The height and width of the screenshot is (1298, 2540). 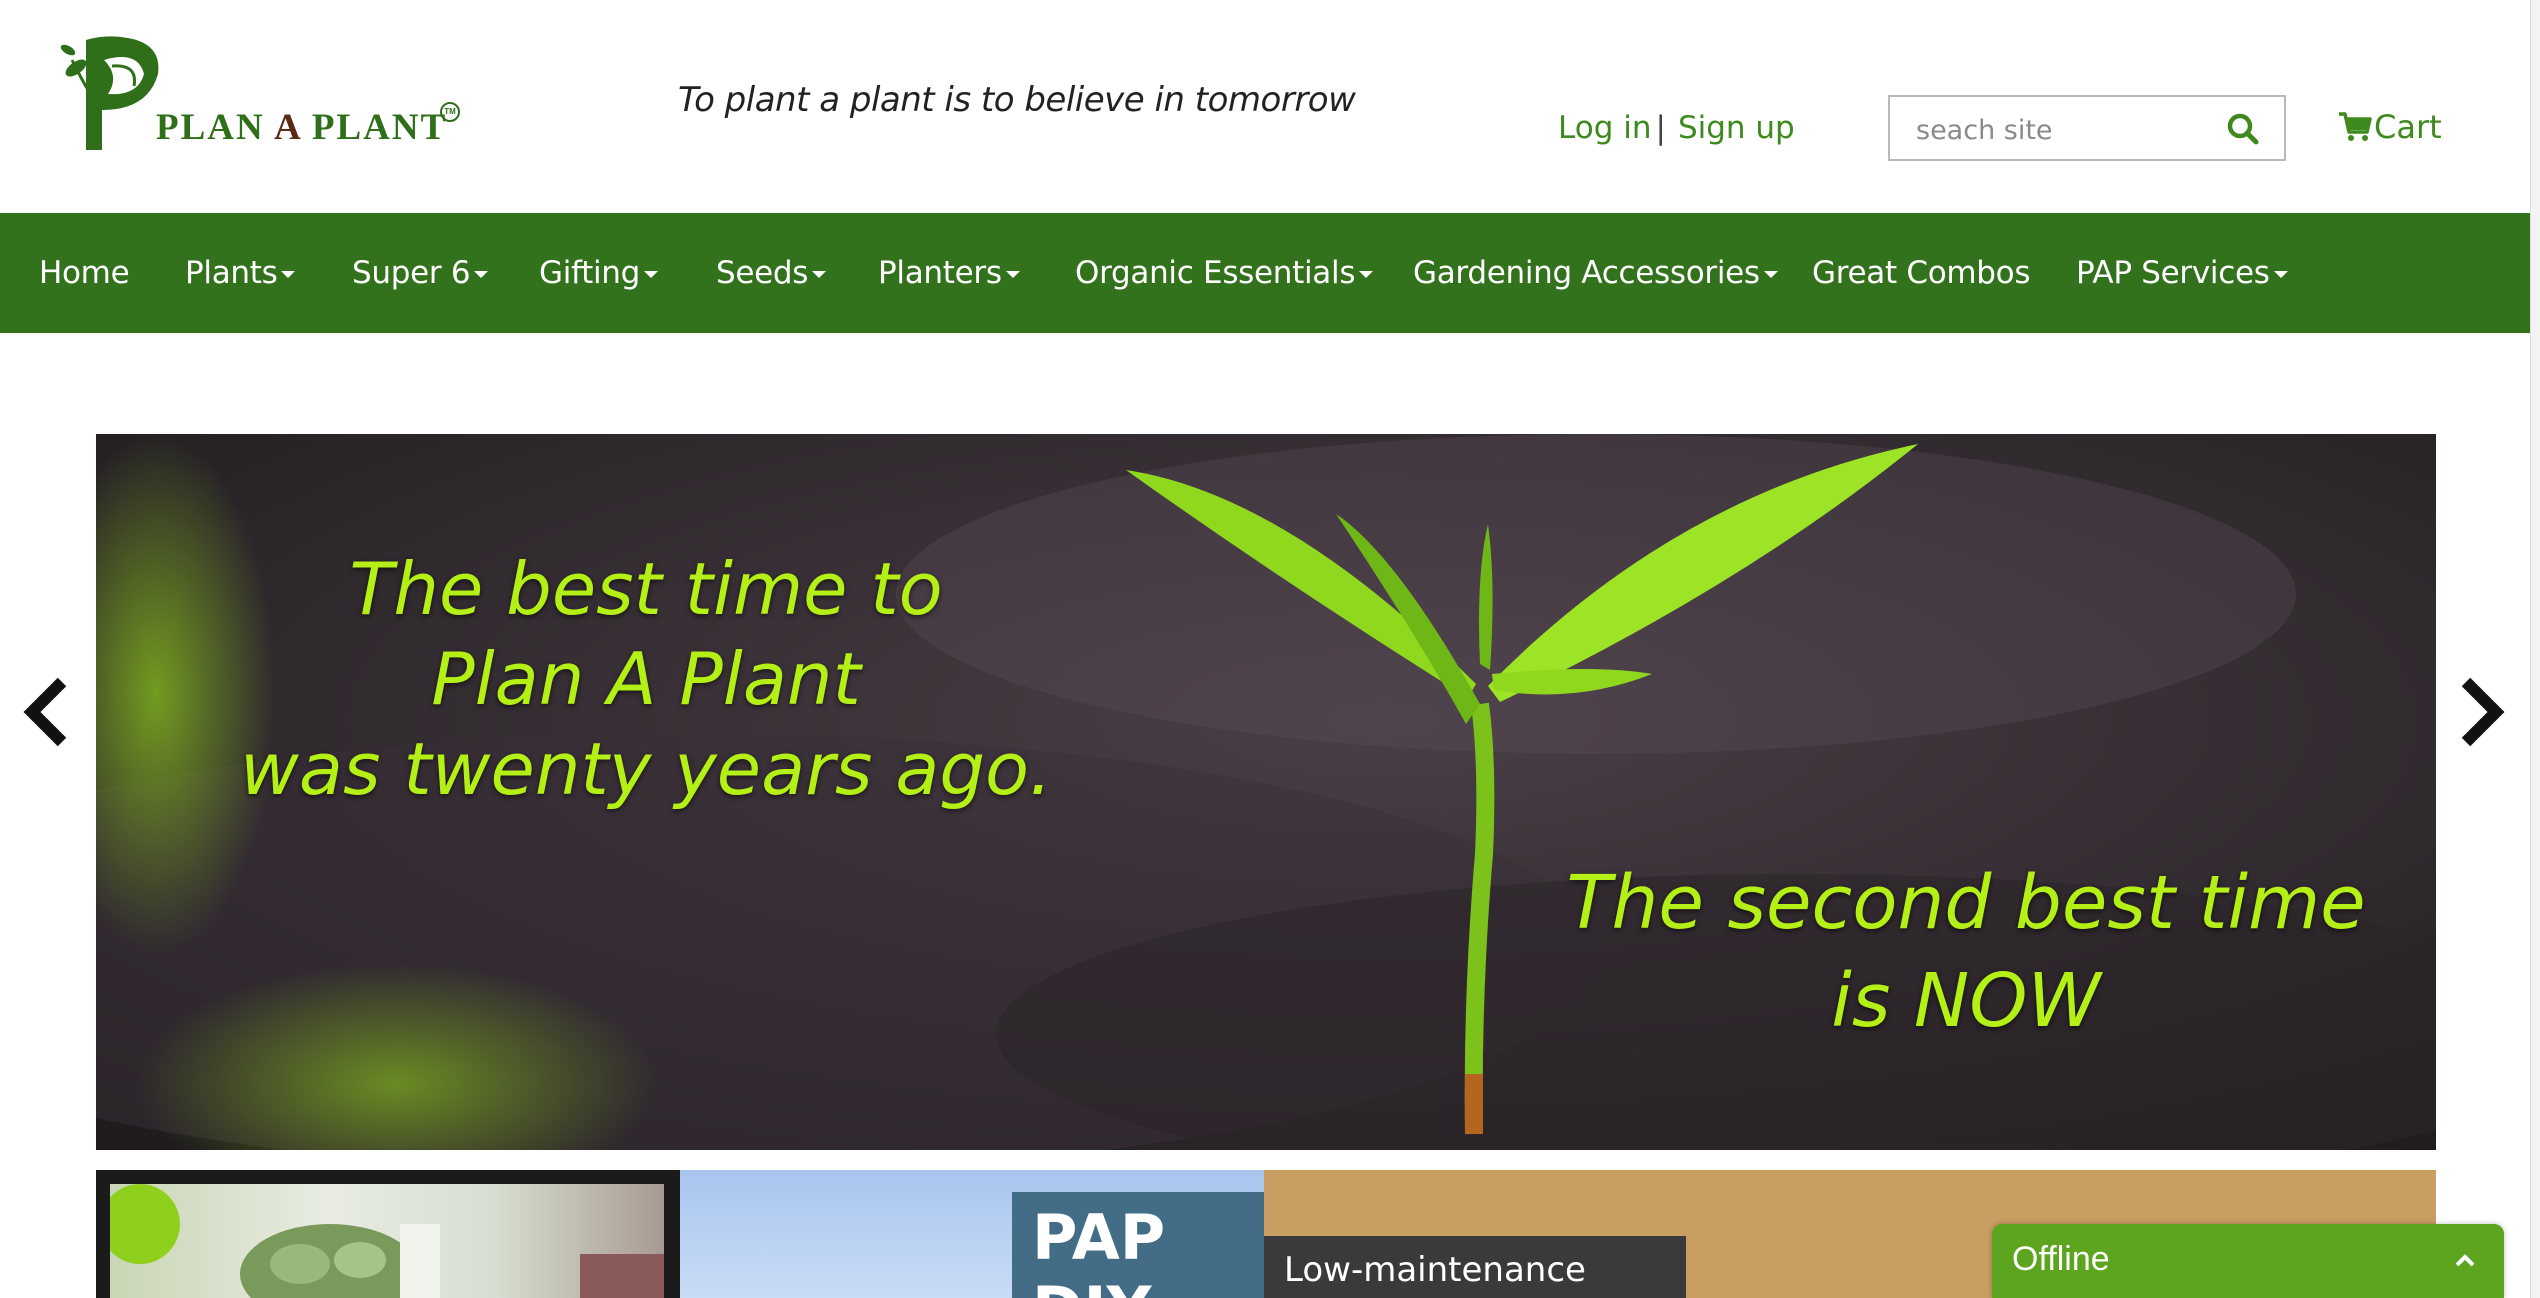 I want to click on hero-line: is NOW, so click(x=1966, y=1001).